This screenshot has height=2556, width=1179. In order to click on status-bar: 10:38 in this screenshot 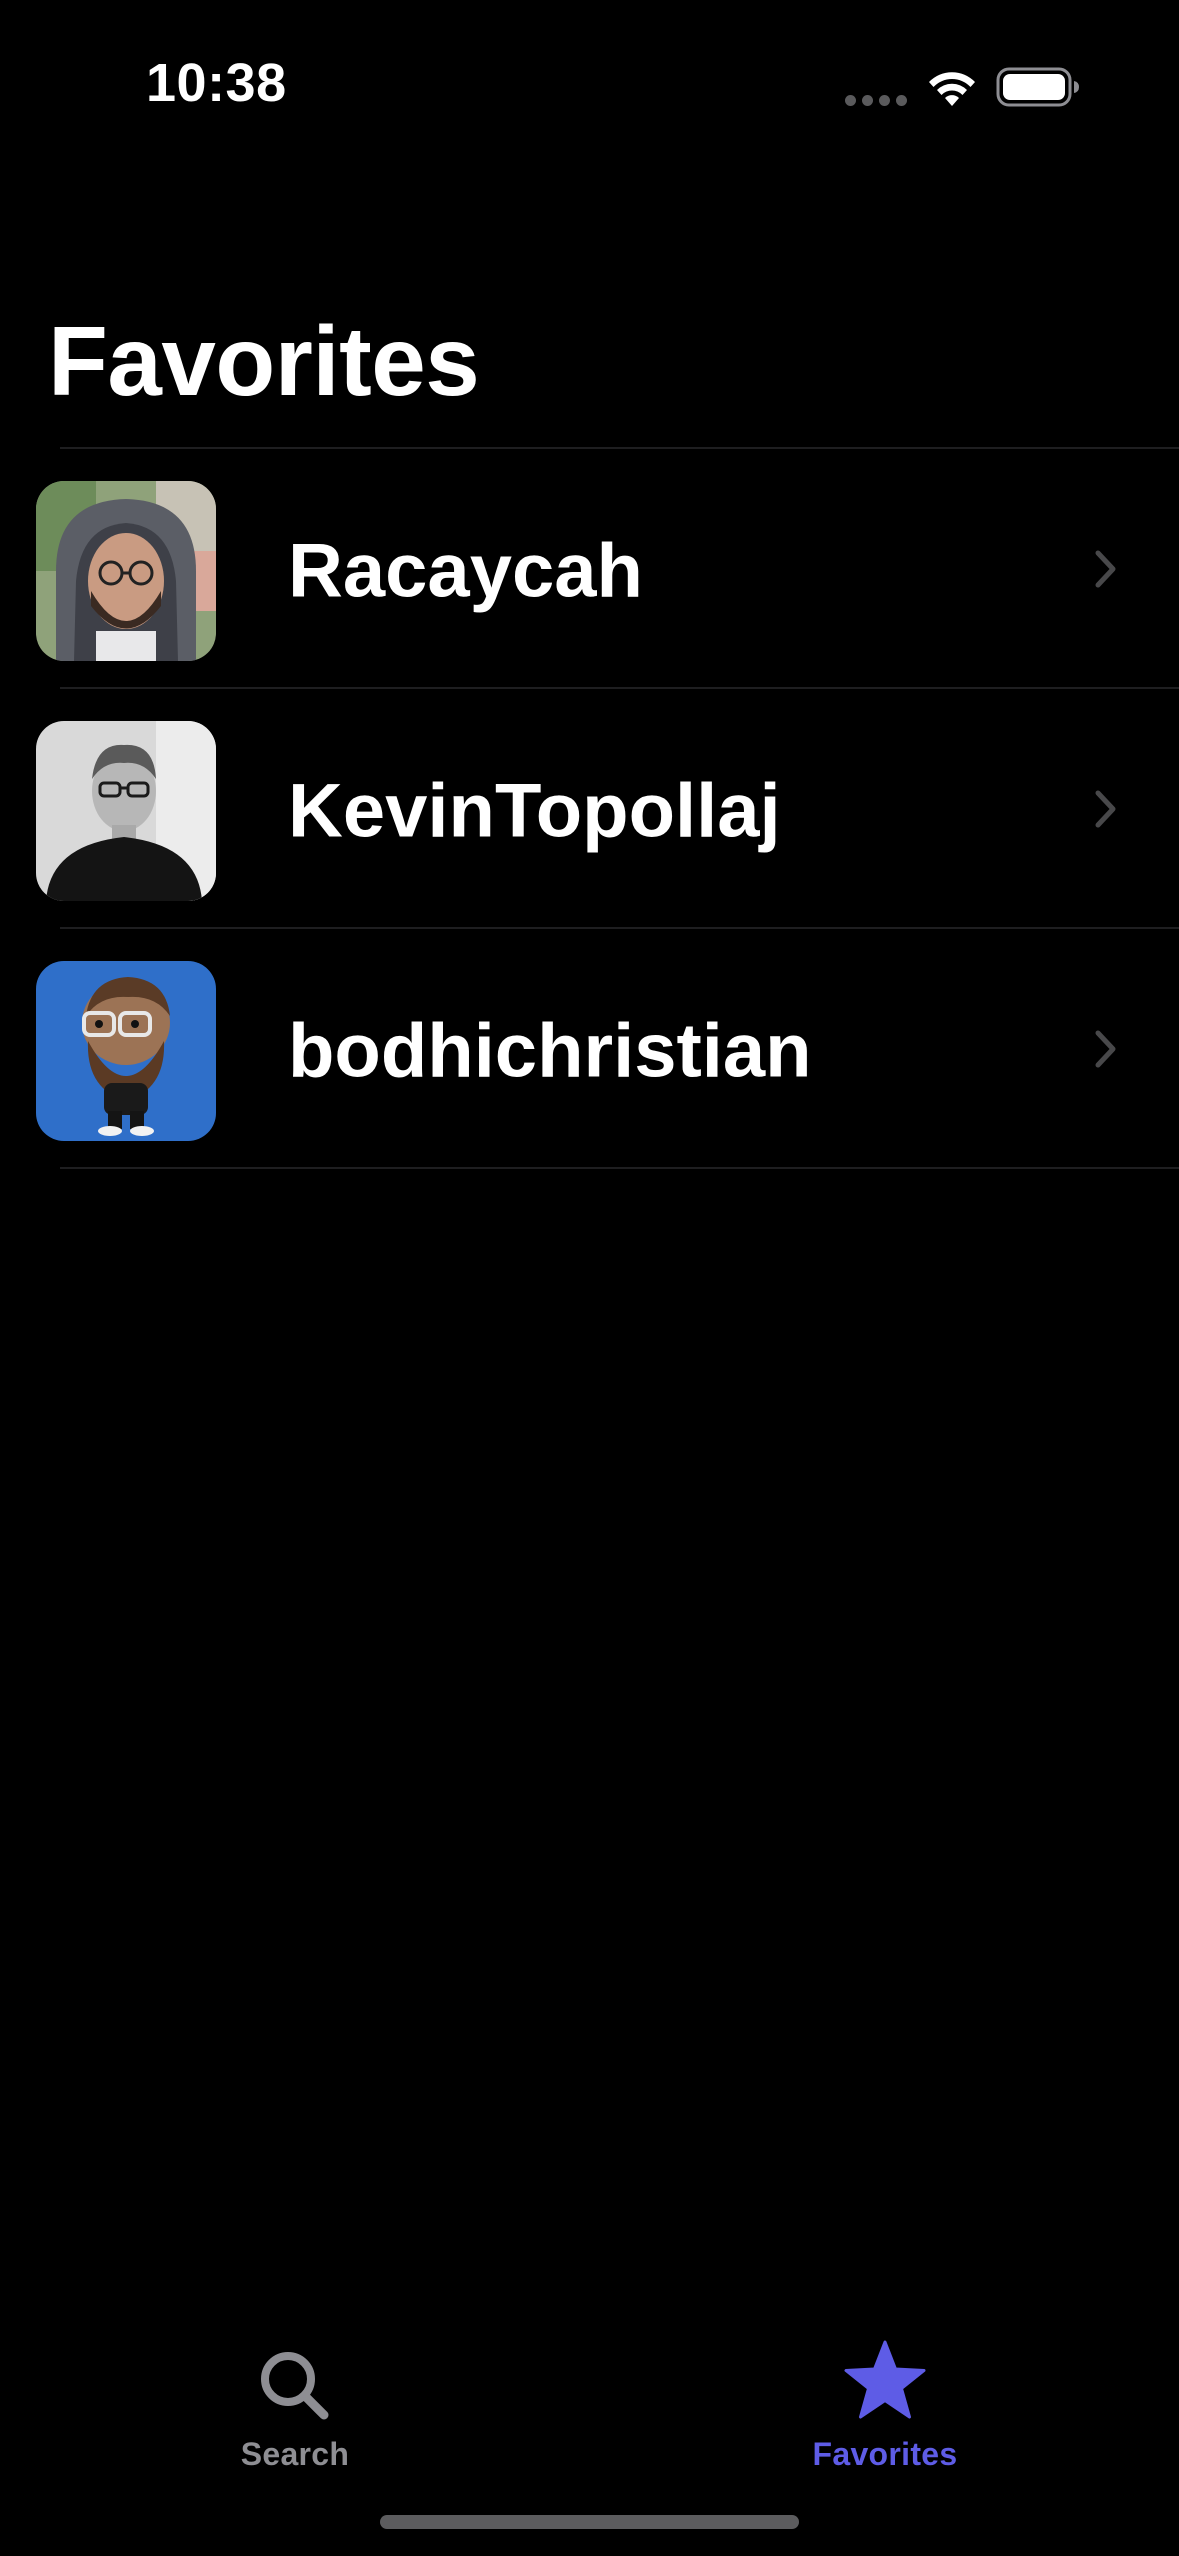, I will do `click(589, 75)`.